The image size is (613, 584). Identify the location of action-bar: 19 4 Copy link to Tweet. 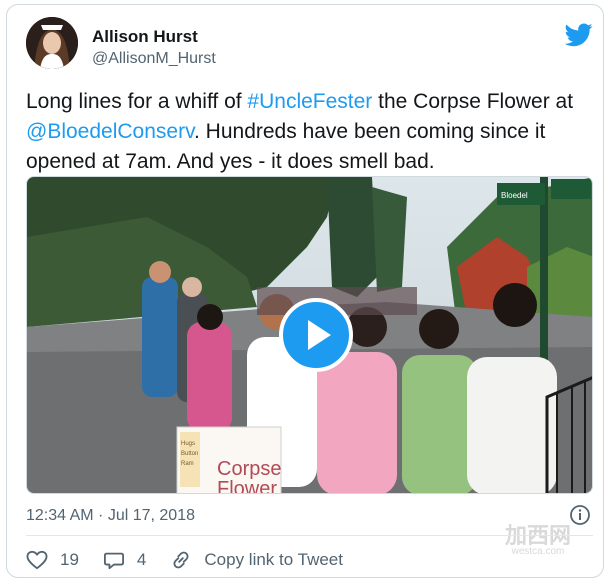
(196, 560).